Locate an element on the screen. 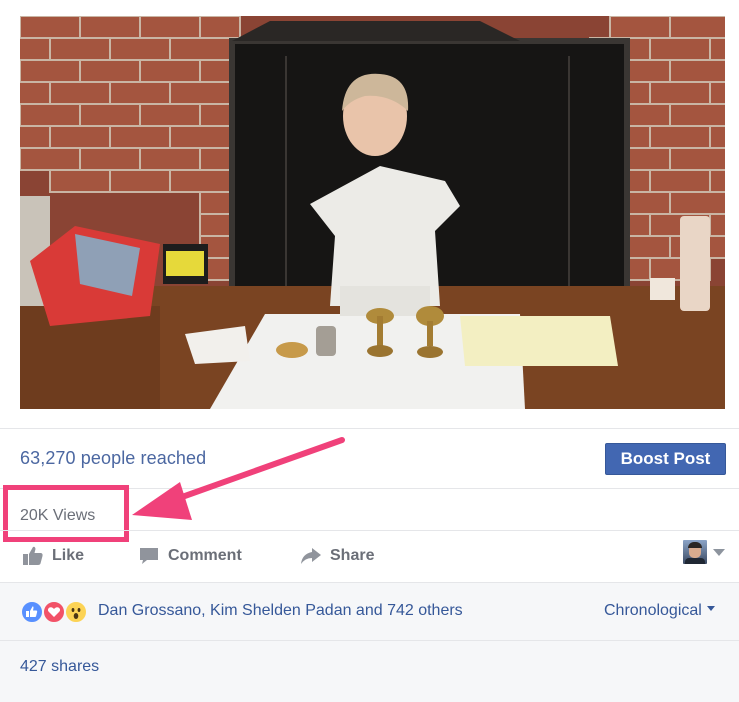  comment-bubble-icon is located at coordinates (149, 556).